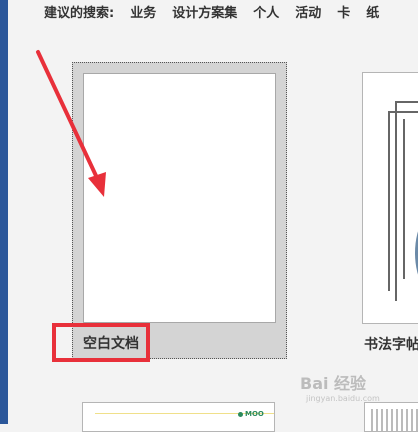  Describe the element at coordinates (111, 344) in the screenshot. I see `blank-document-label: 空白文档` at that location.